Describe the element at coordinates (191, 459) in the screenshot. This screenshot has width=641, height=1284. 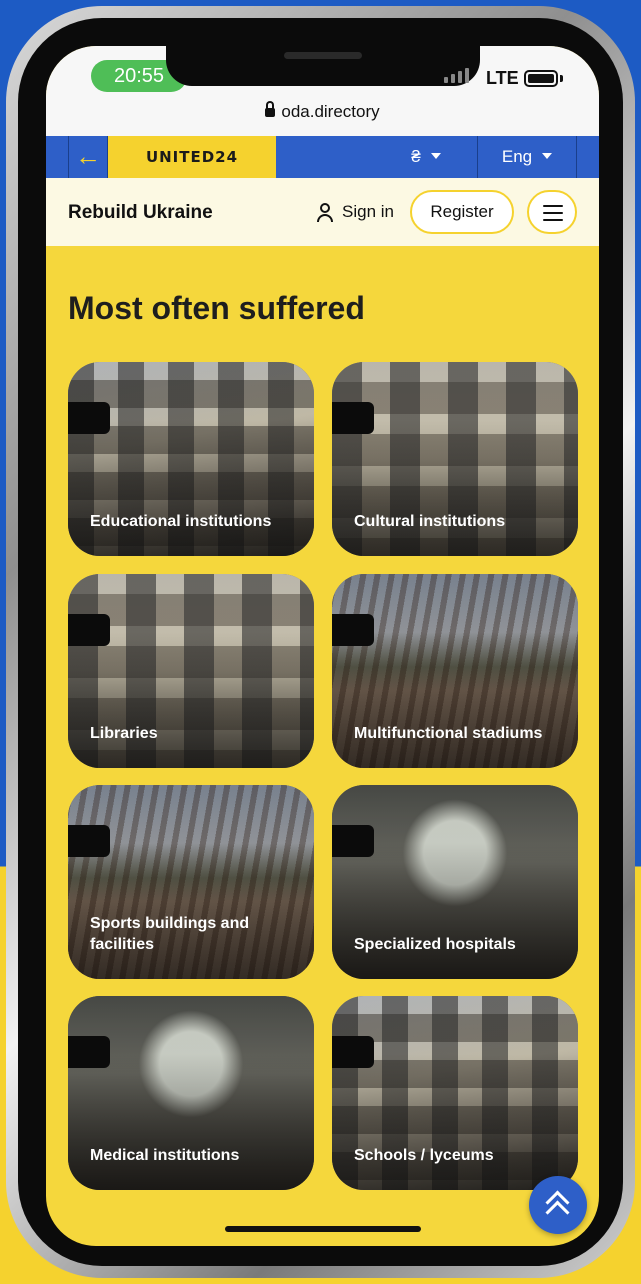
I see `category-card: Educational institutions` at that location.